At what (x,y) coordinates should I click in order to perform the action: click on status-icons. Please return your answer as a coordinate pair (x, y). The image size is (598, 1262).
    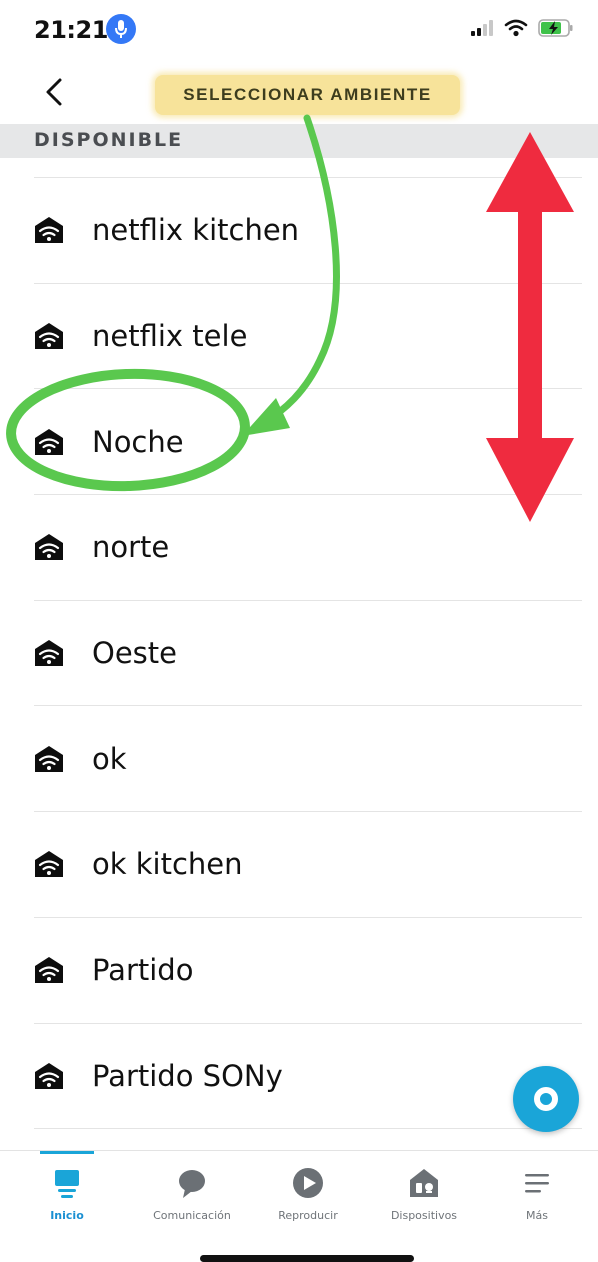
    Looking at the image, I should click on (522, 30).